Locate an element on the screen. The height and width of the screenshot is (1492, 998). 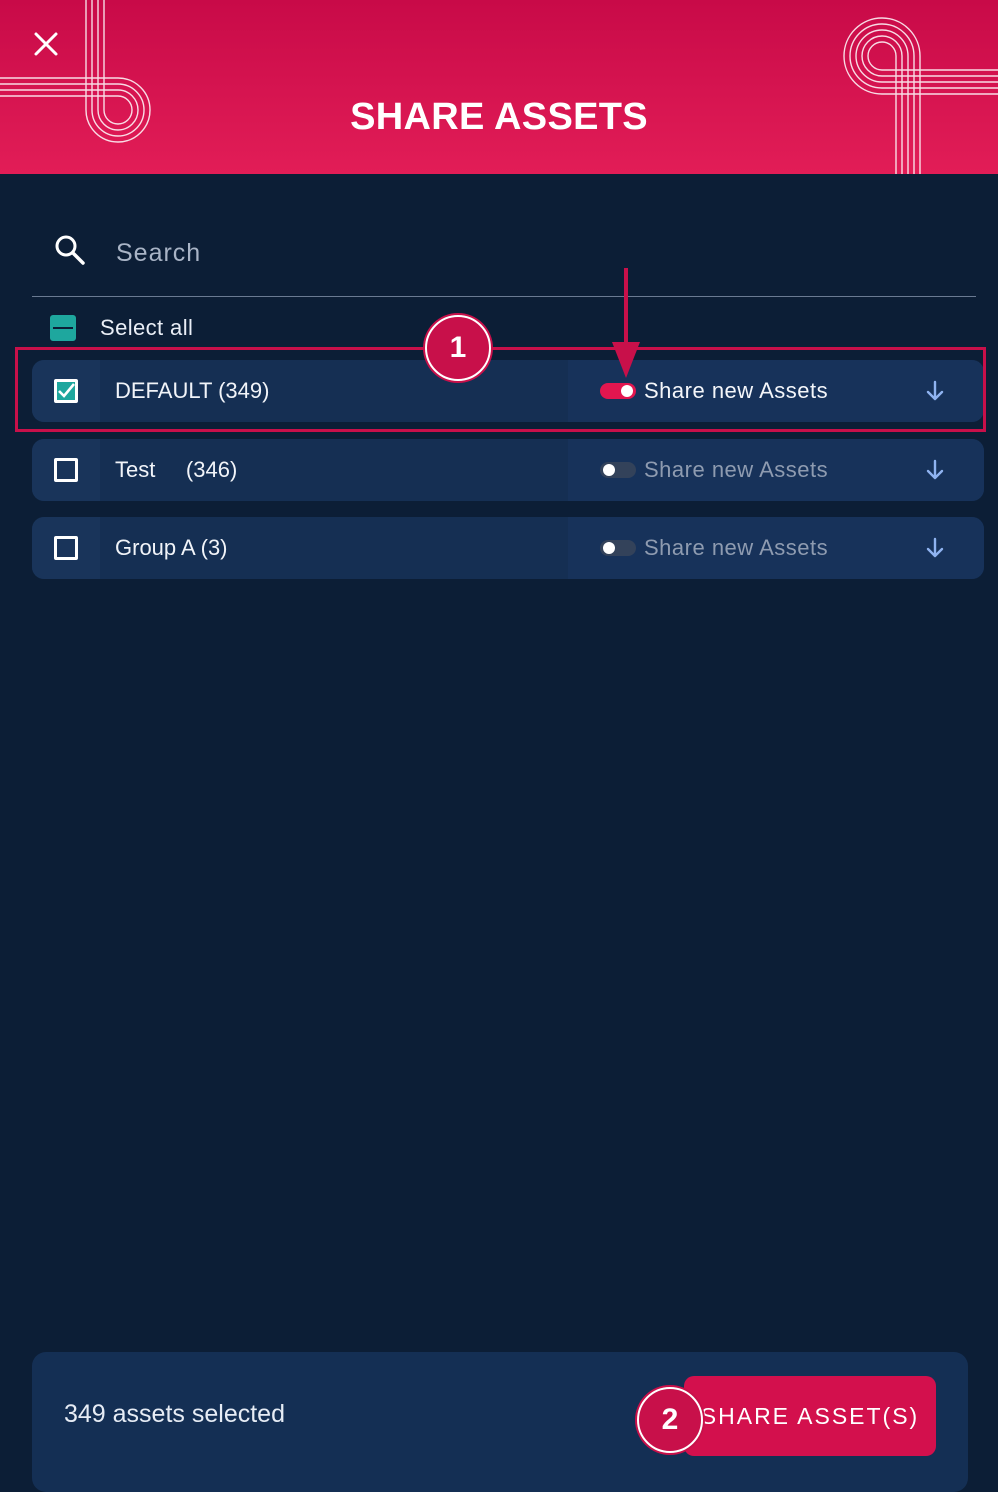
close-button is located at coordinates (46, 44).